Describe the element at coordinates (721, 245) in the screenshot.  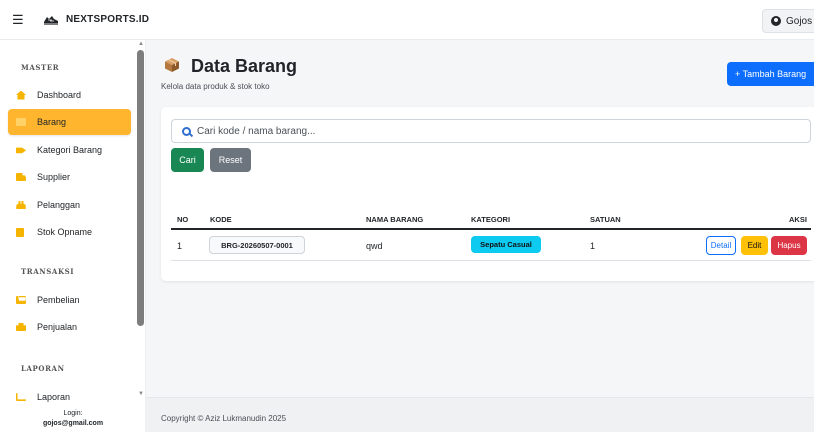
I see `detail-button: Detail` at that location.